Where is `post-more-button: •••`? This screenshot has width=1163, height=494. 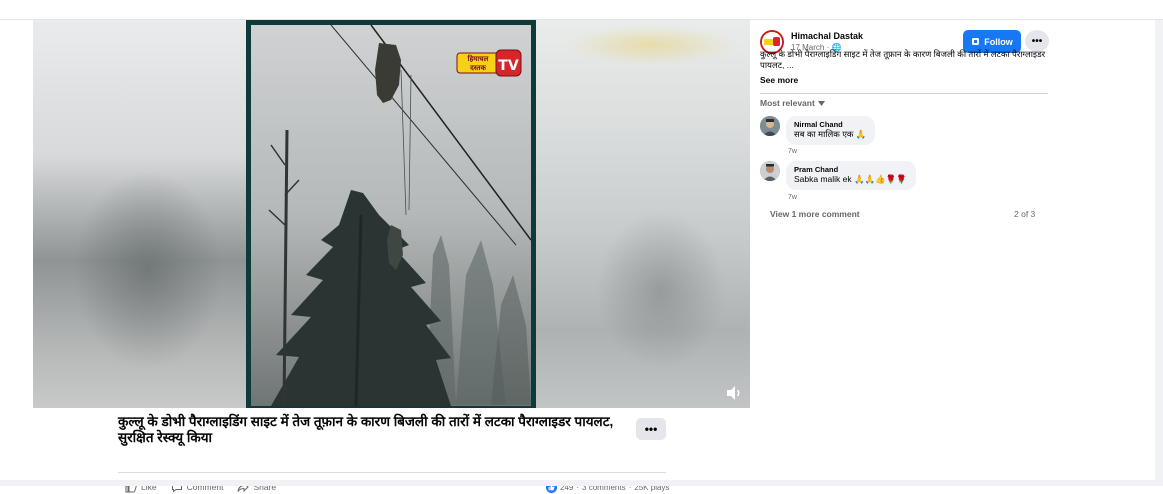 post-more-button: ••• is located at coordinates (651, 429).